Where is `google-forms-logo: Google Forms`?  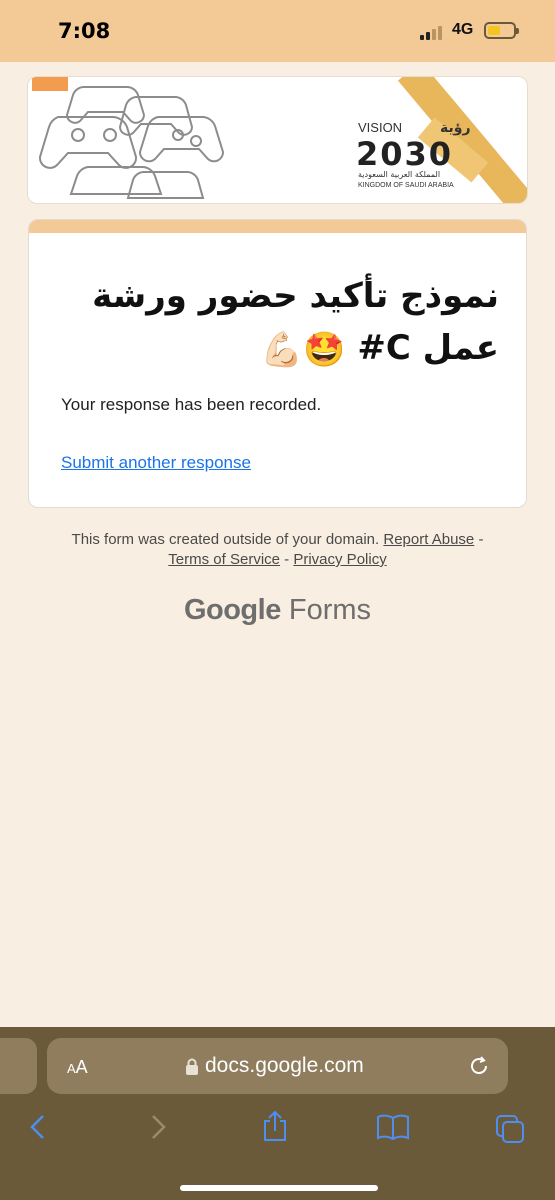
google-forms-logo: Google Forms is located at coordinates (277, 610).